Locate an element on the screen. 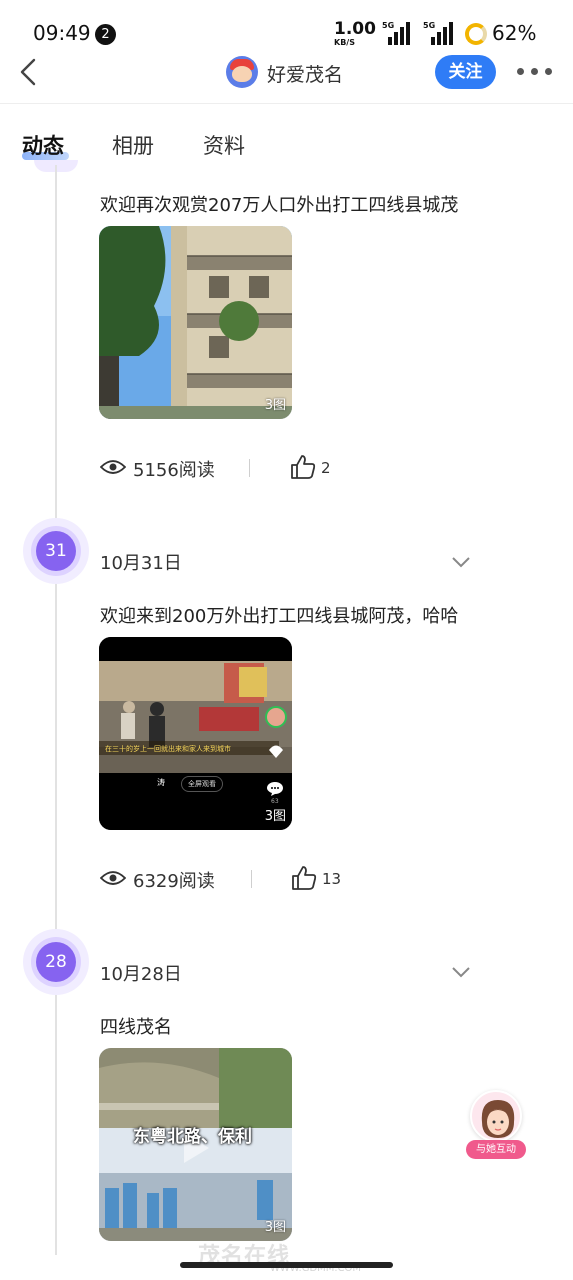 This screenshot has height=1280, width=573. date-day: 31 is located at coordinates (56, 551).